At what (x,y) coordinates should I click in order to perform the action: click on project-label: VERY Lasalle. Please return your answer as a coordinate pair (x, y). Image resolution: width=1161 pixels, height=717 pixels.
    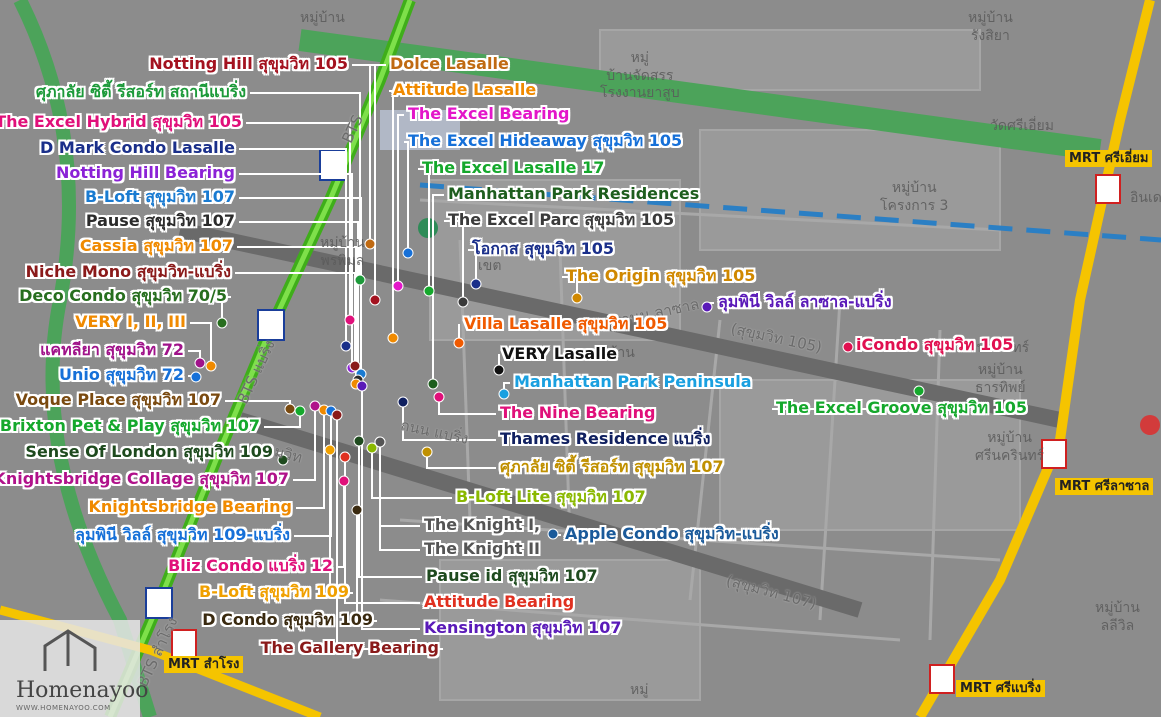
    Looking at the image, I should click on (559, 354).